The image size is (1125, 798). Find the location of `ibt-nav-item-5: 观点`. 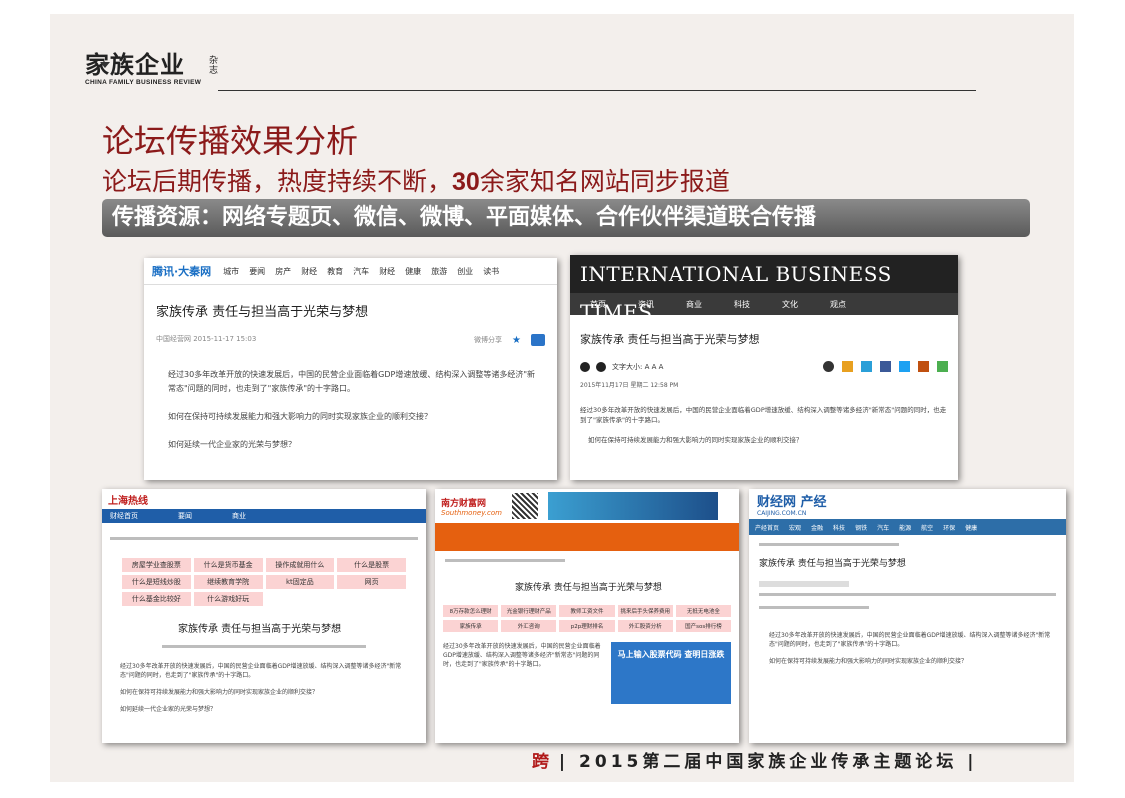

ibt-nav-item-5: 观点 is located at coordinates (838, 304).